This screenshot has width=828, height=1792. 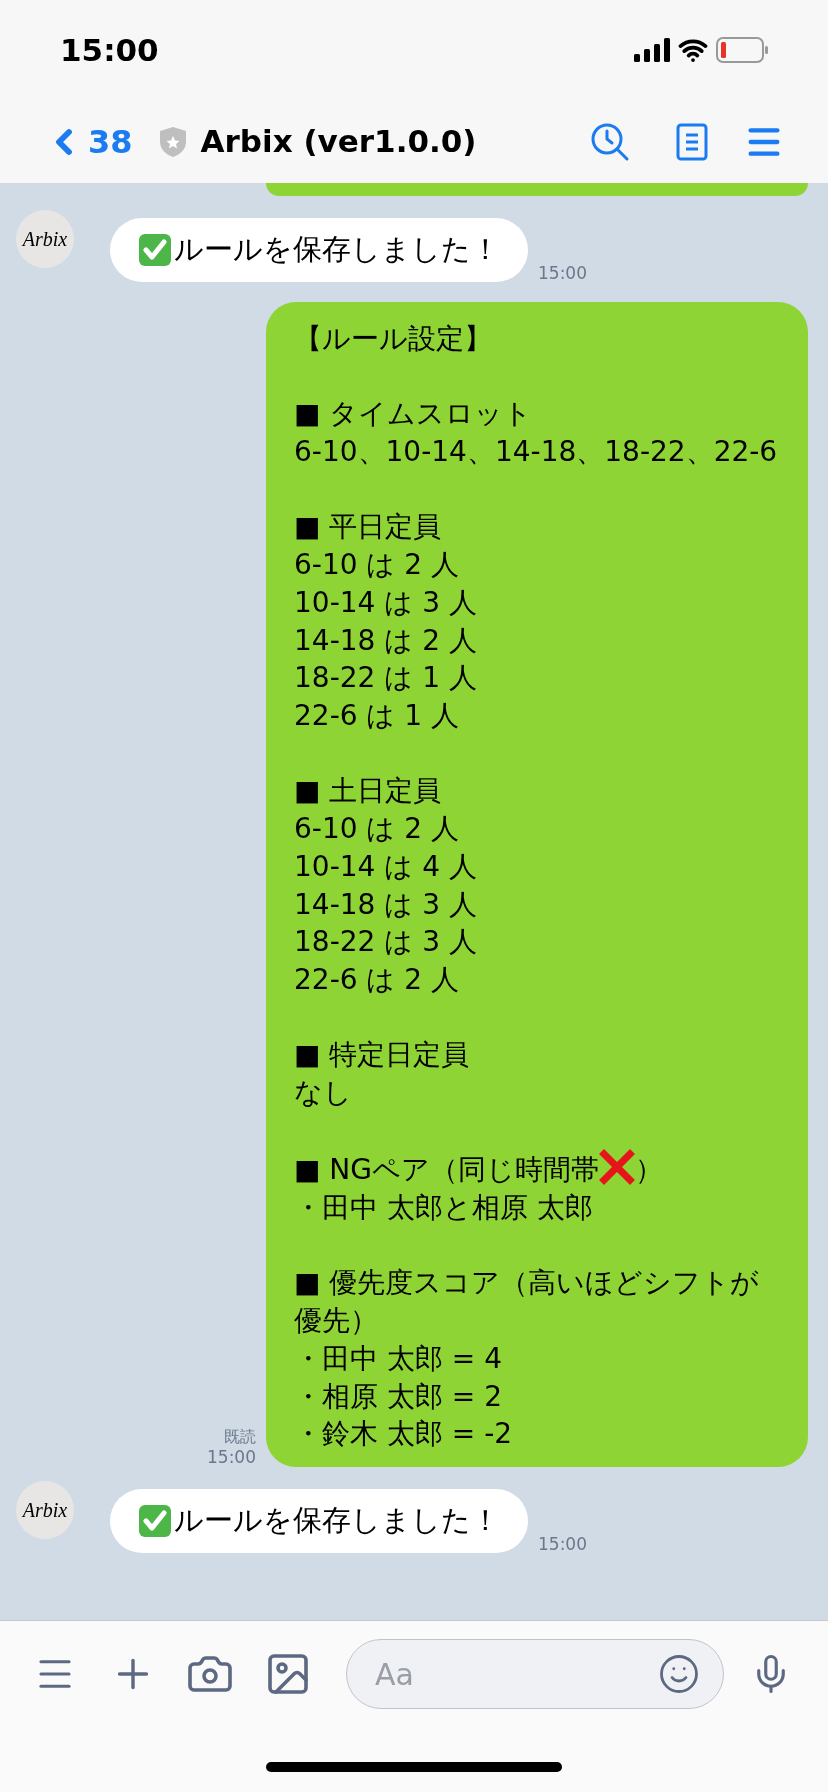 What do you see at coordinates (393, 339) in the screenshot?
I see `message-title: 【ルール設定】` at bounding box center [393, 339].